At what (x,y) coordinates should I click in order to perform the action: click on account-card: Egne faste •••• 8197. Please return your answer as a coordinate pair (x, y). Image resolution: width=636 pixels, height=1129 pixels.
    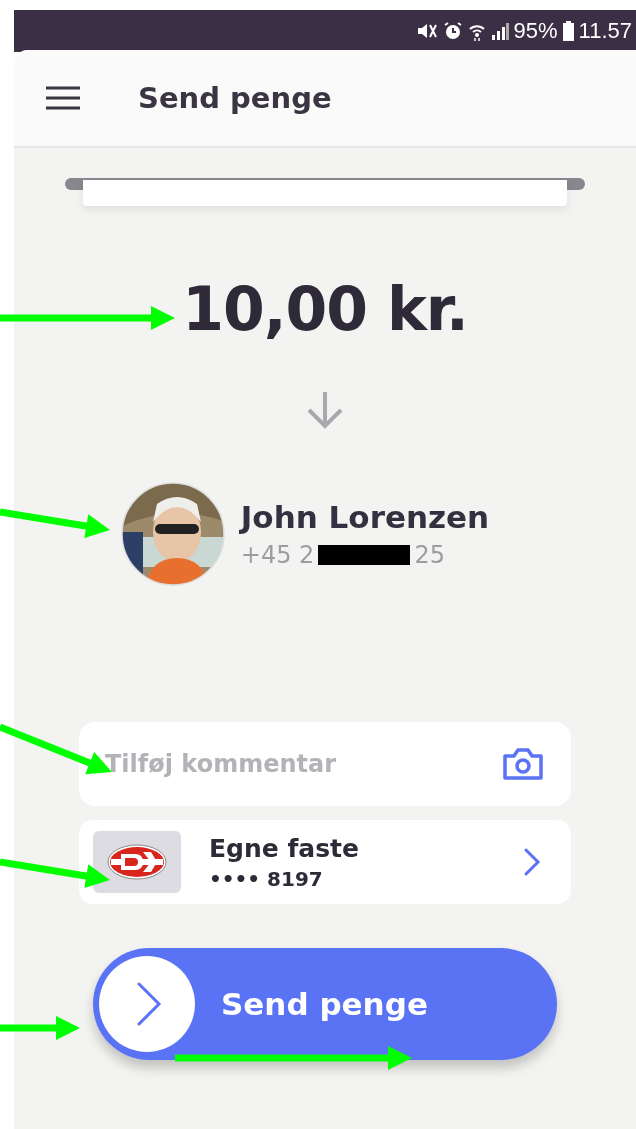
    Looking at the image, I should click on (325, 862).